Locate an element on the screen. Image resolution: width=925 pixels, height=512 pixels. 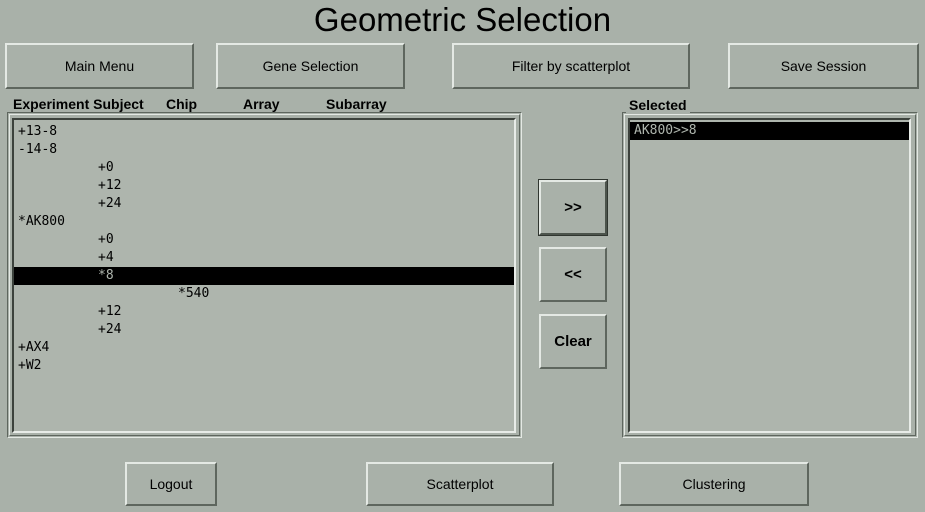
available-list-item: +AX4 is located at coordinates (264, 348).